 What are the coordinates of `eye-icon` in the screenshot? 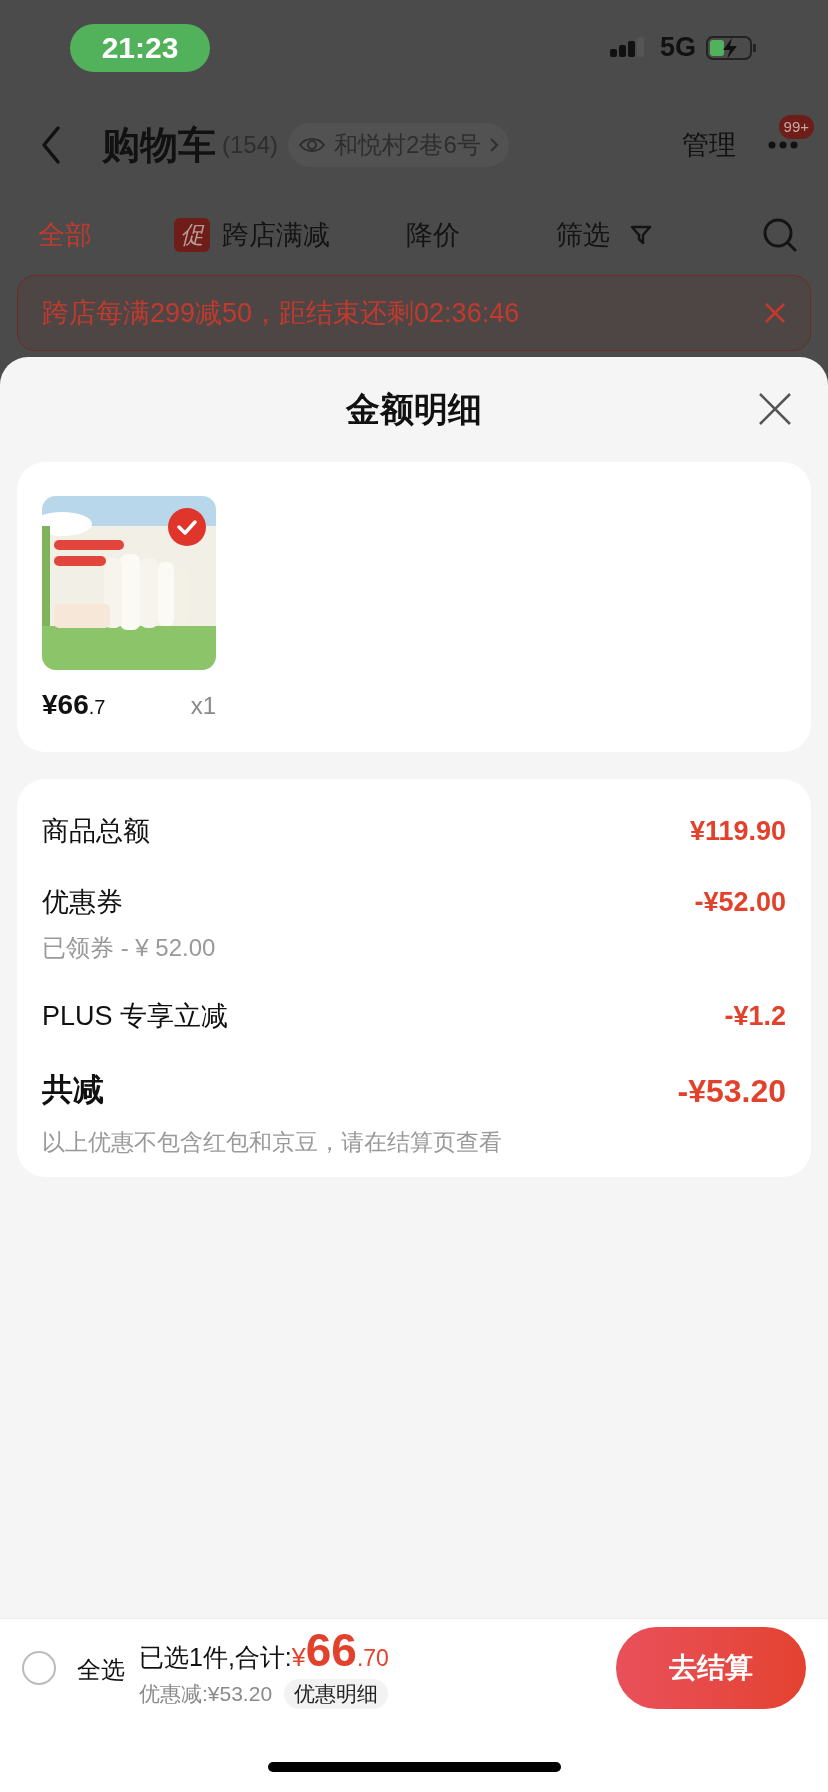 It's located at (312, 145).